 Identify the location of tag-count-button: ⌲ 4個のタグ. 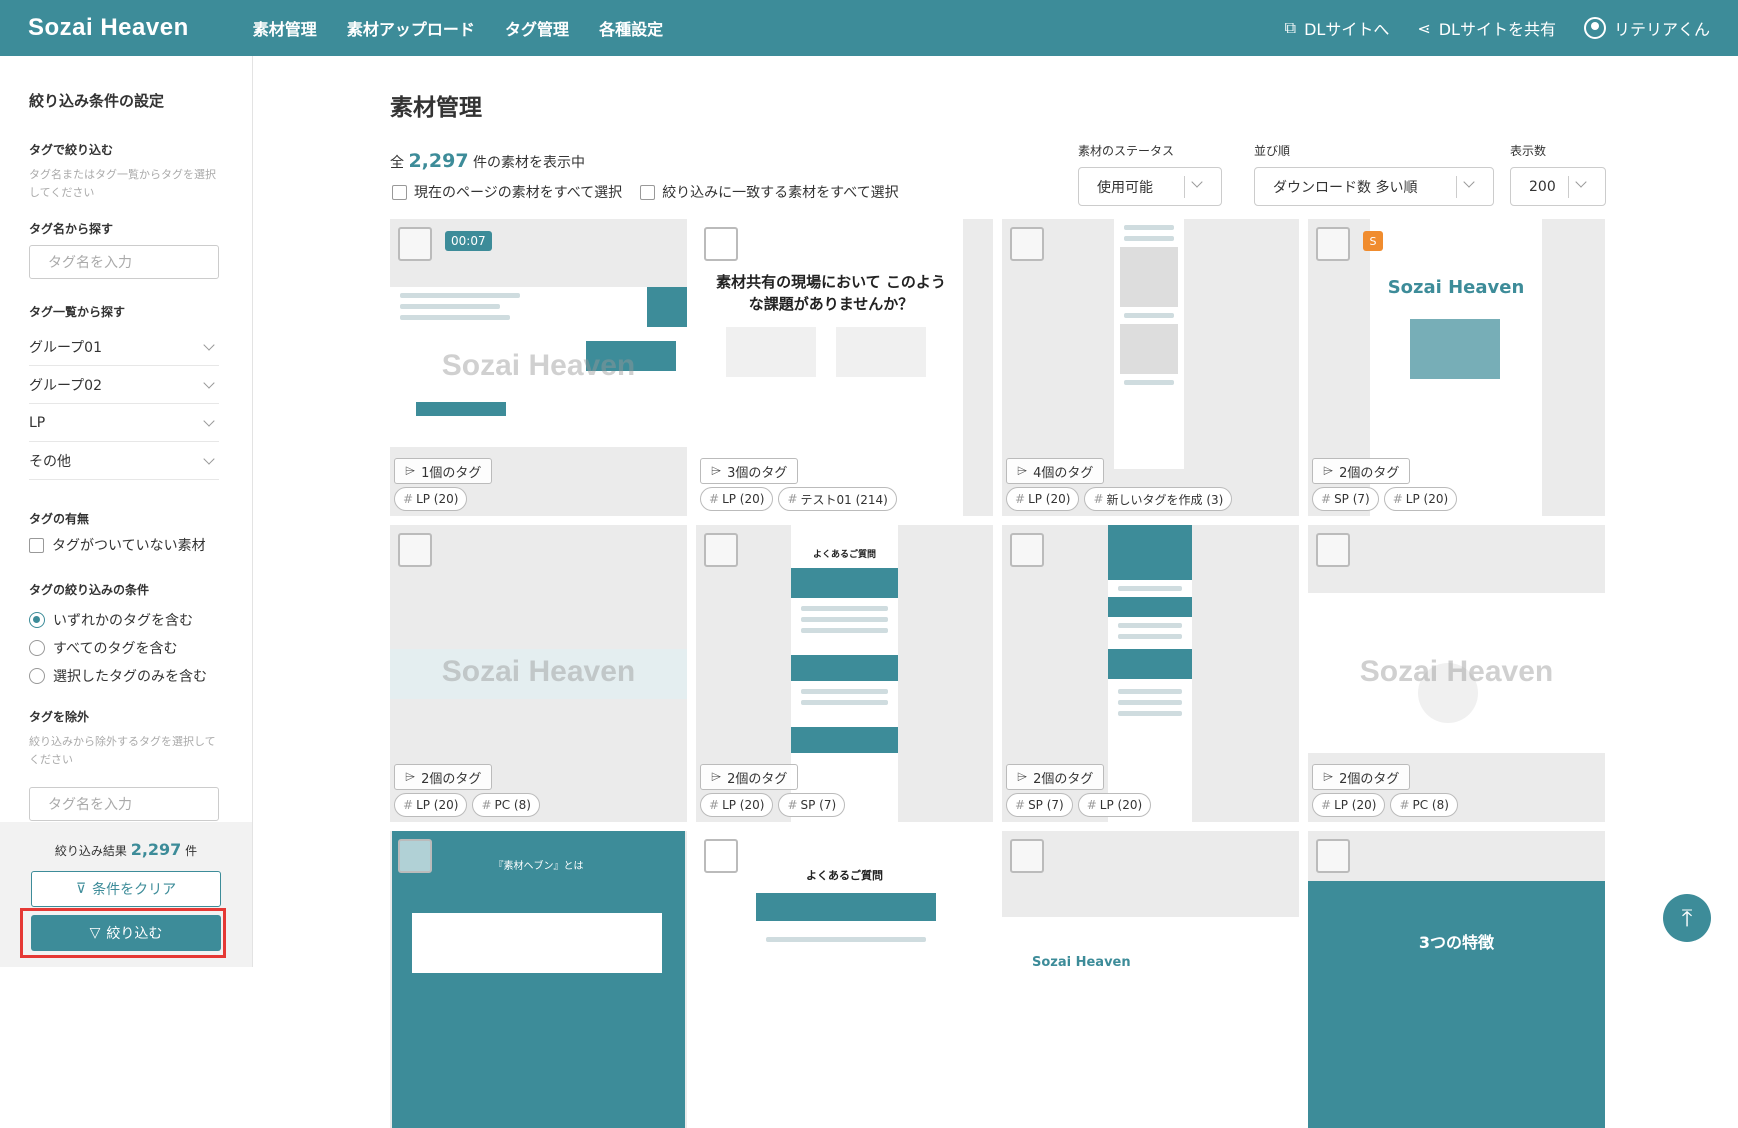
(1055, 471).